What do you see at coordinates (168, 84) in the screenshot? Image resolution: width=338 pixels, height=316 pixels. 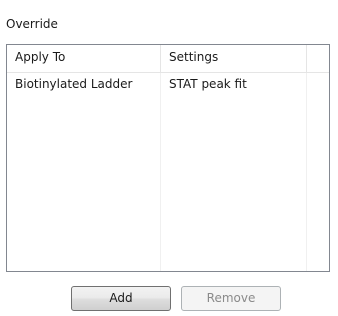 I see `table-row: Biotinylated Ladder STAT peak fit` at bounding box center [168, 84].